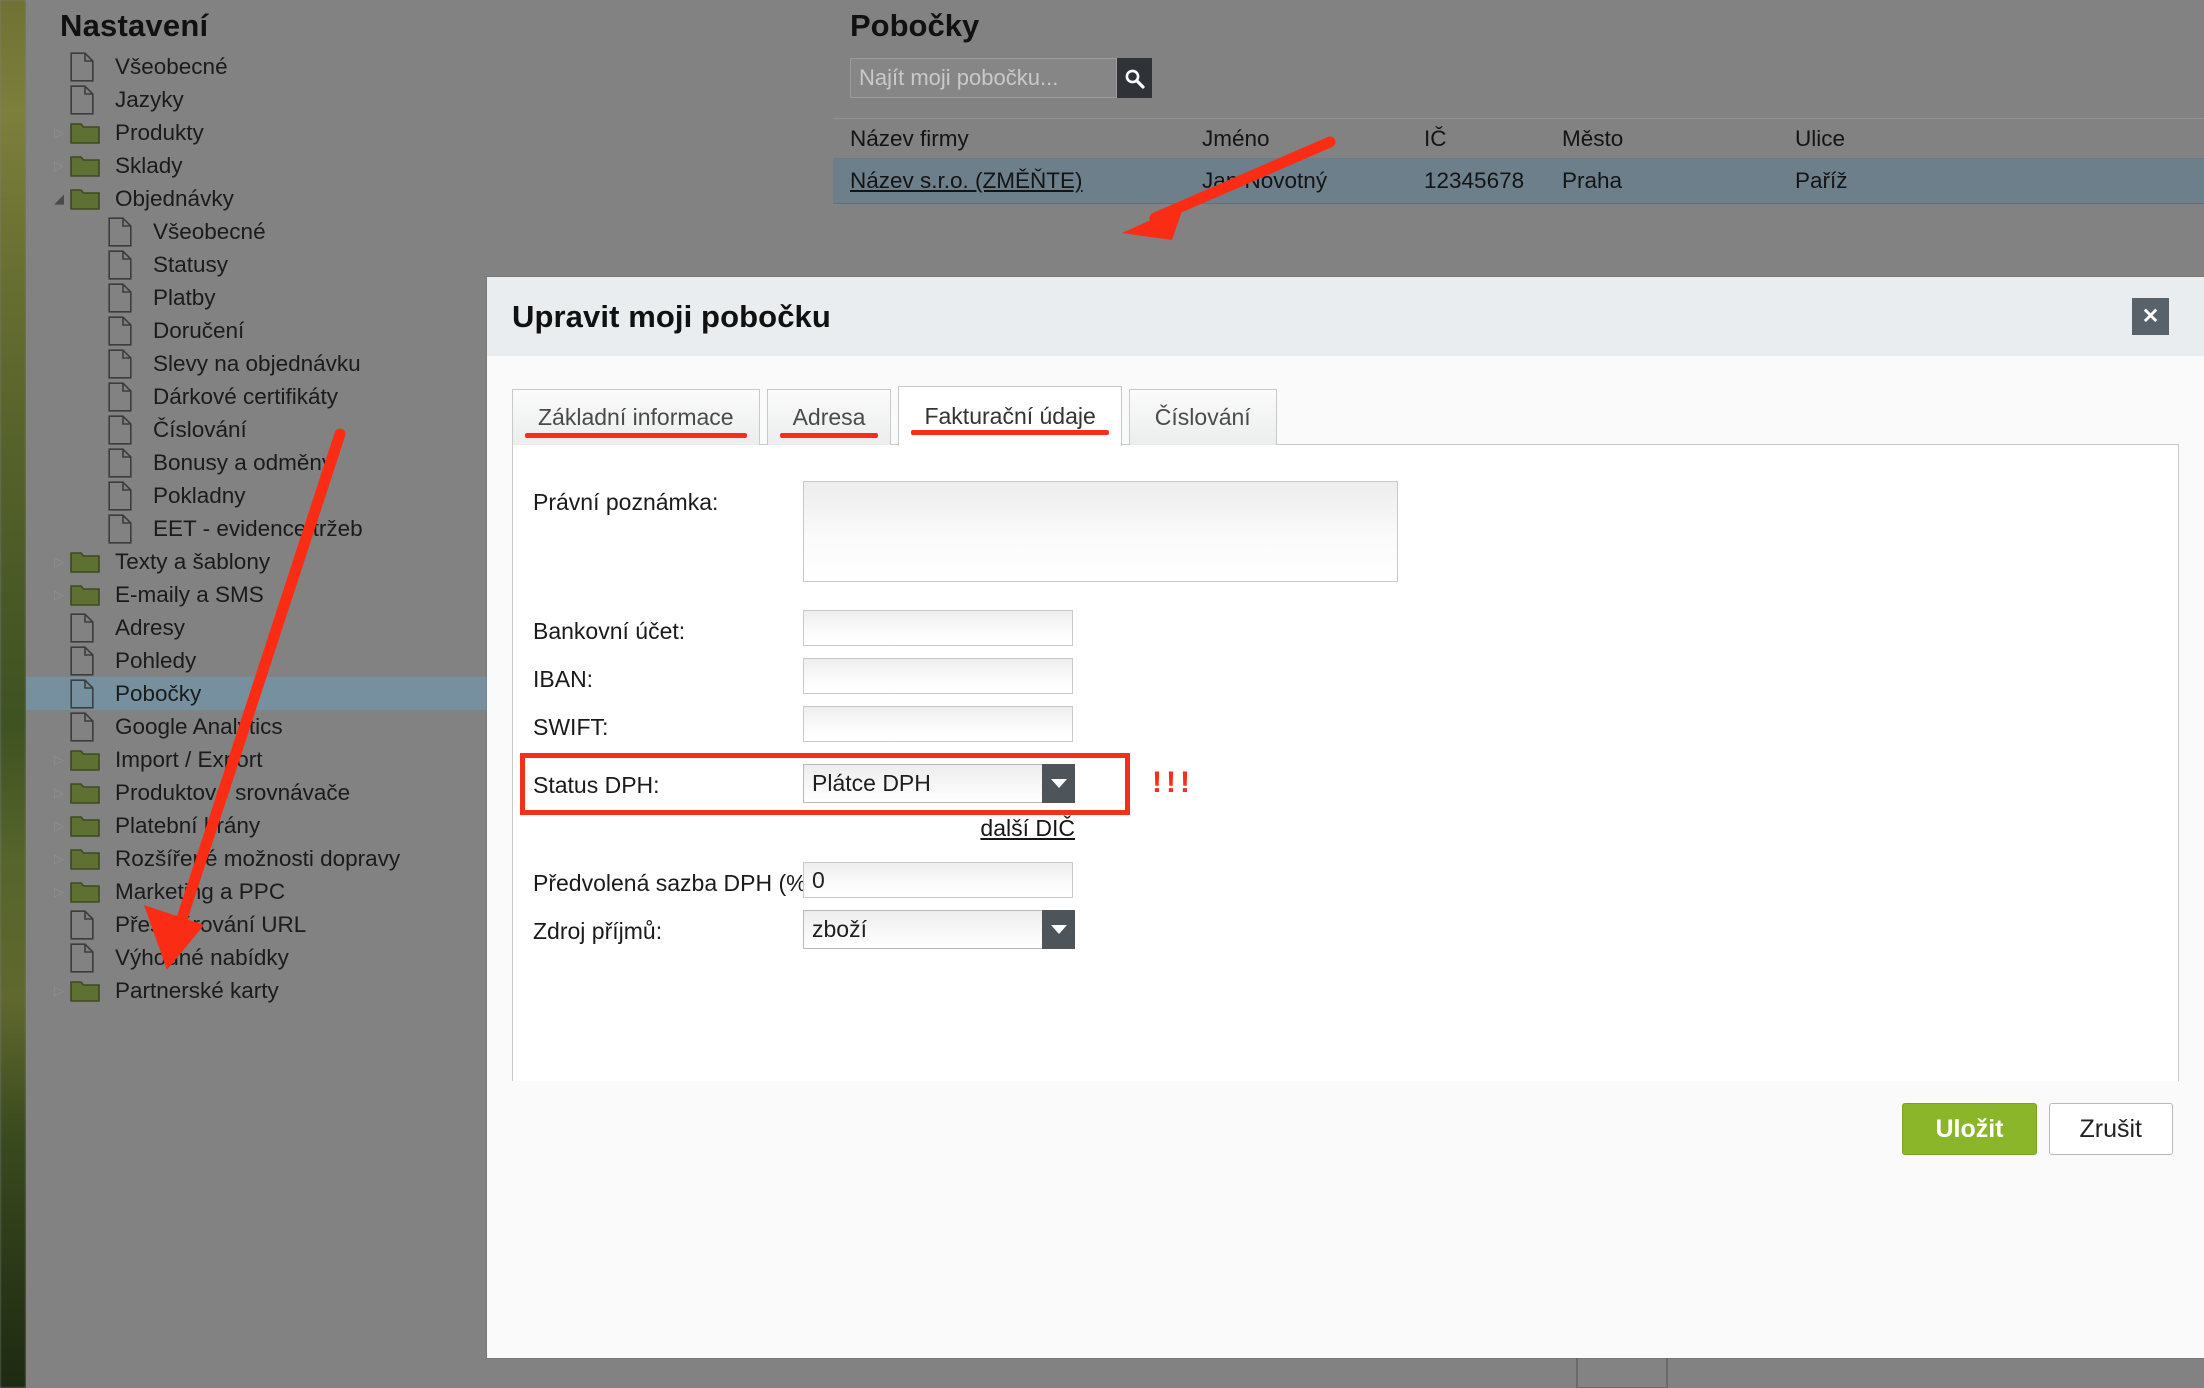 The width and height of the screenshot is (2204, 1388). What do you see at coordinates (1821, 180) in the screenshot?
I see `cell-ulice: Paříž` at bounding box center [1821, 180].